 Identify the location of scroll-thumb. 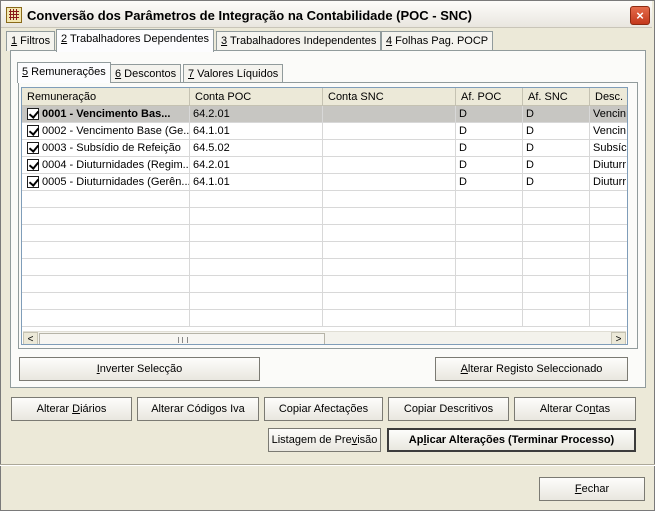
(182, 338).